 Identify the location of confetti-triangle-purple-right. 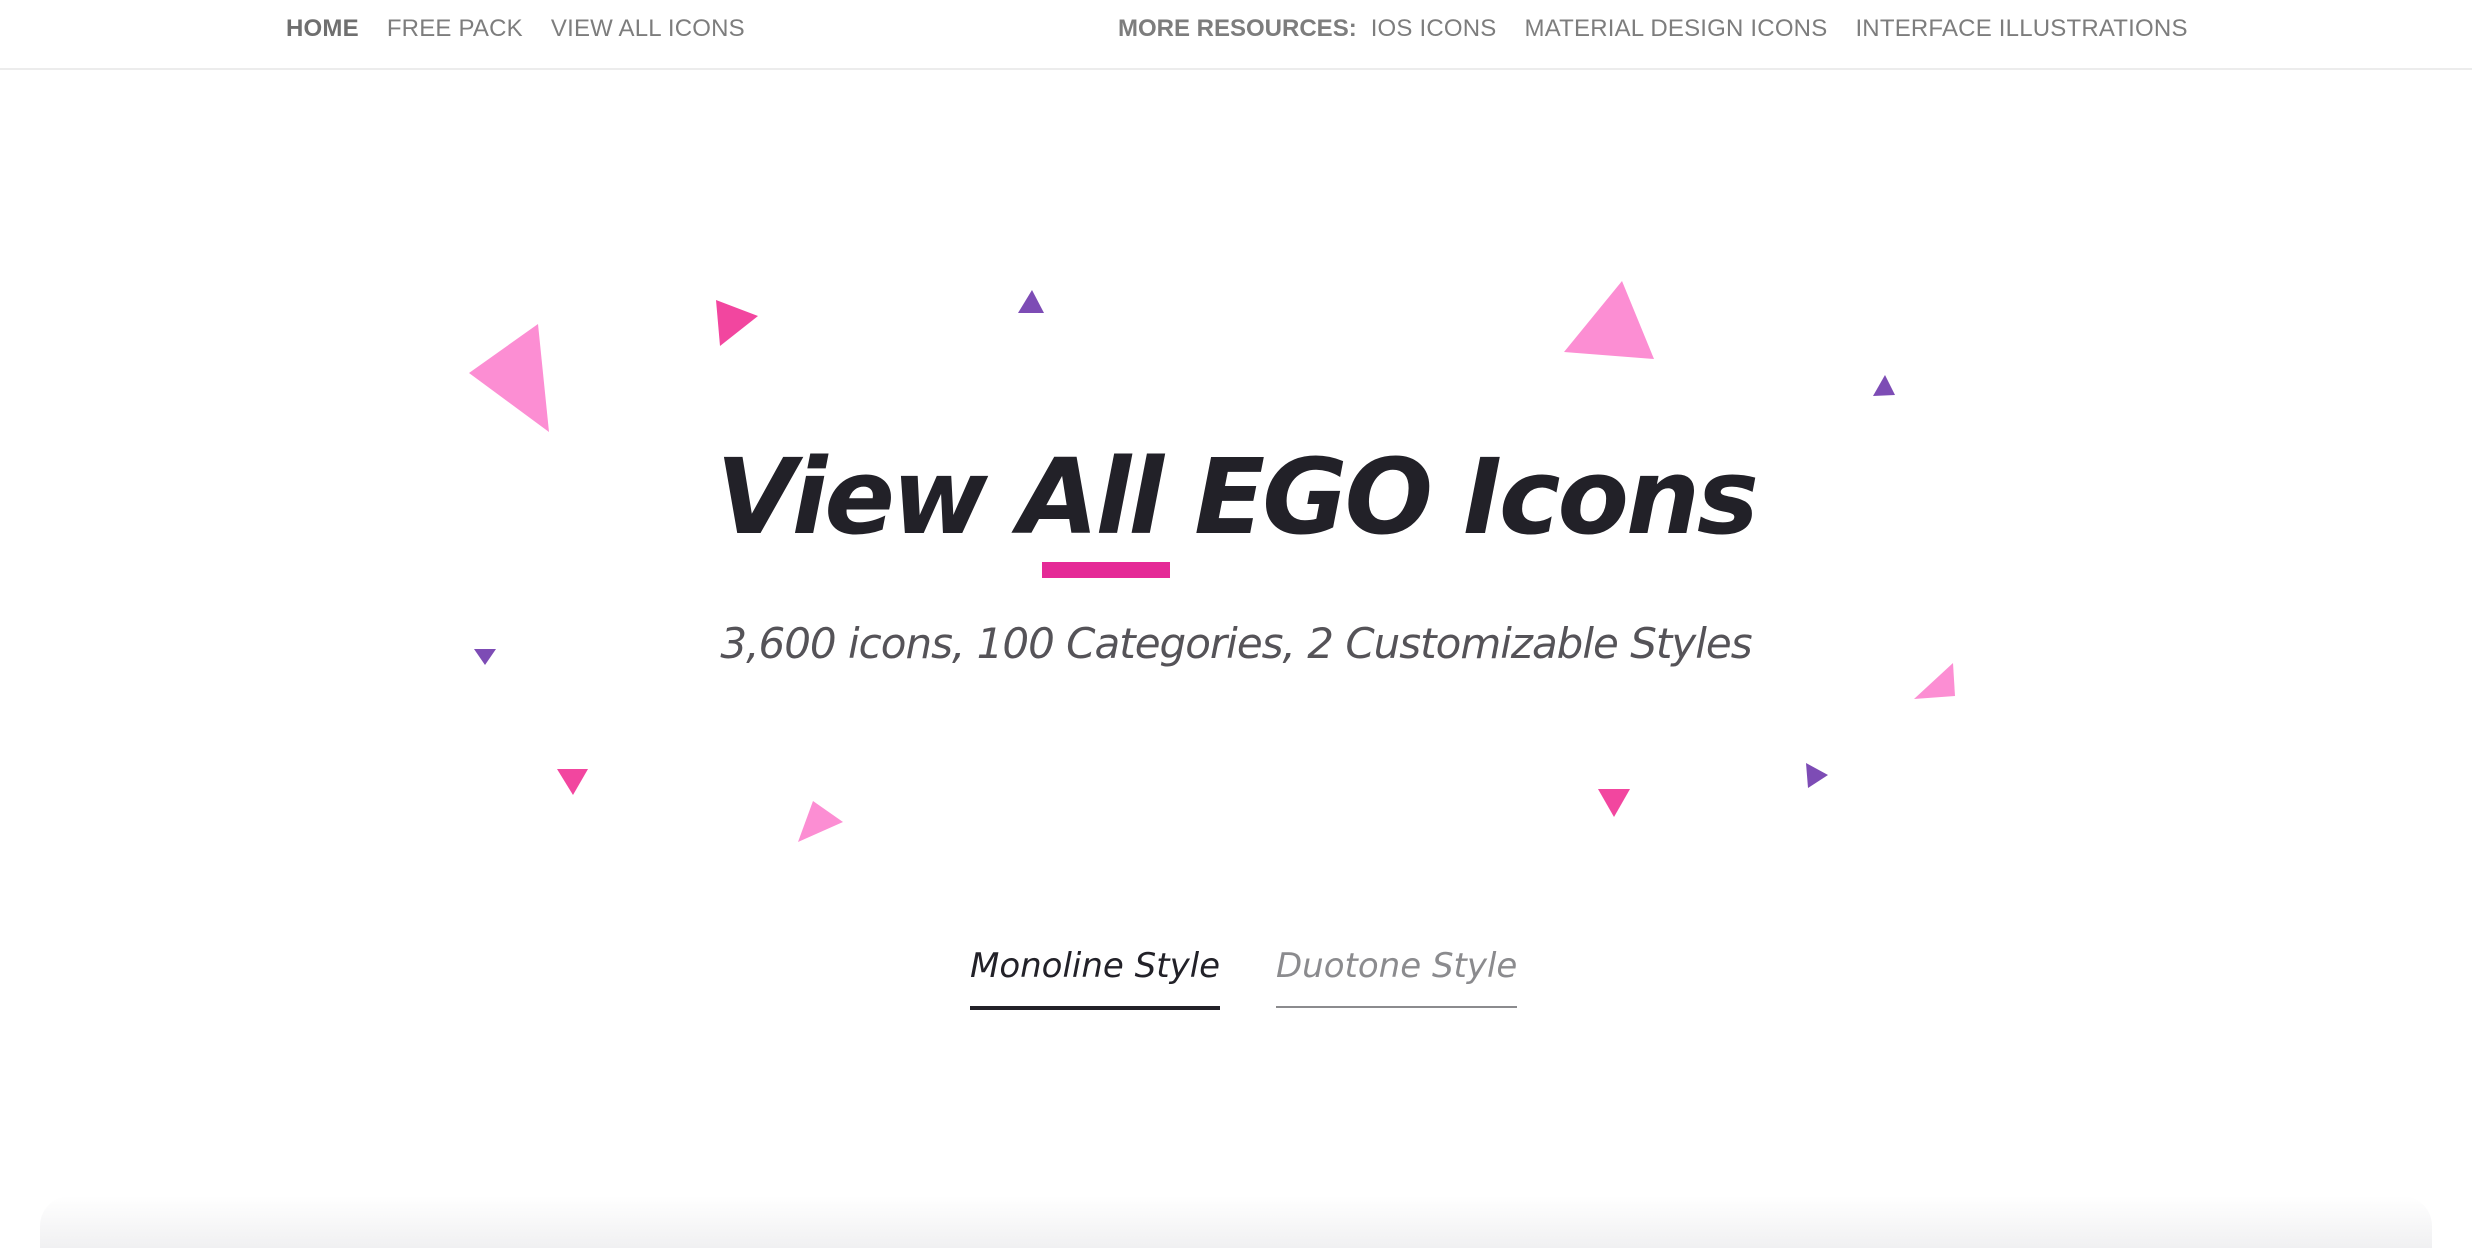
(1884, 385).